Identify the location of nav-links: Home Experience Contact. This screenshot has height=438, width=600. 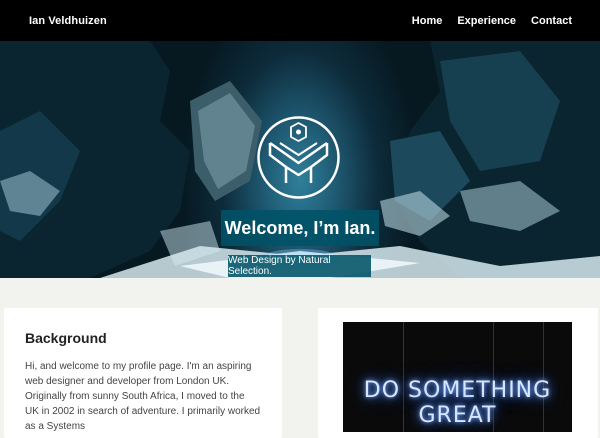
(492, 21).